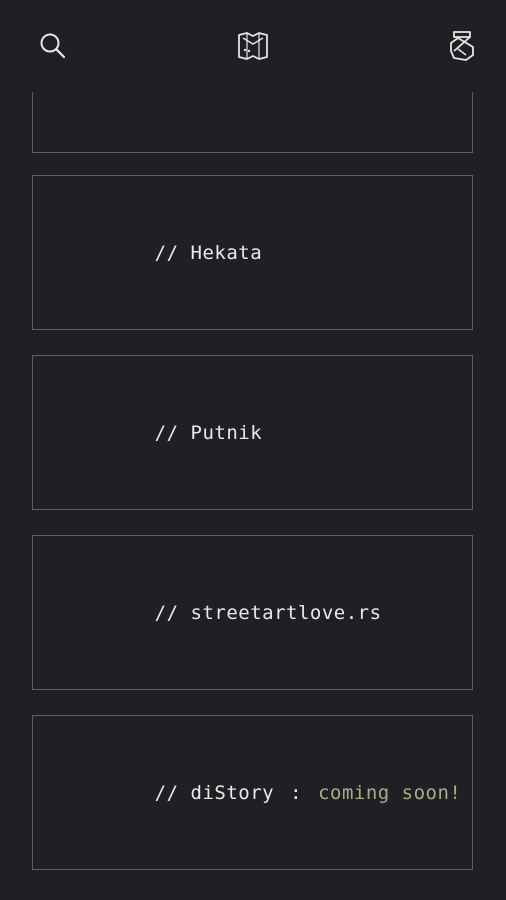 This screenshot has height=900, width=506. Describe the element at coordinates (226, 252) in the screenshot. I see `list-item-label: Hekata` at that location.